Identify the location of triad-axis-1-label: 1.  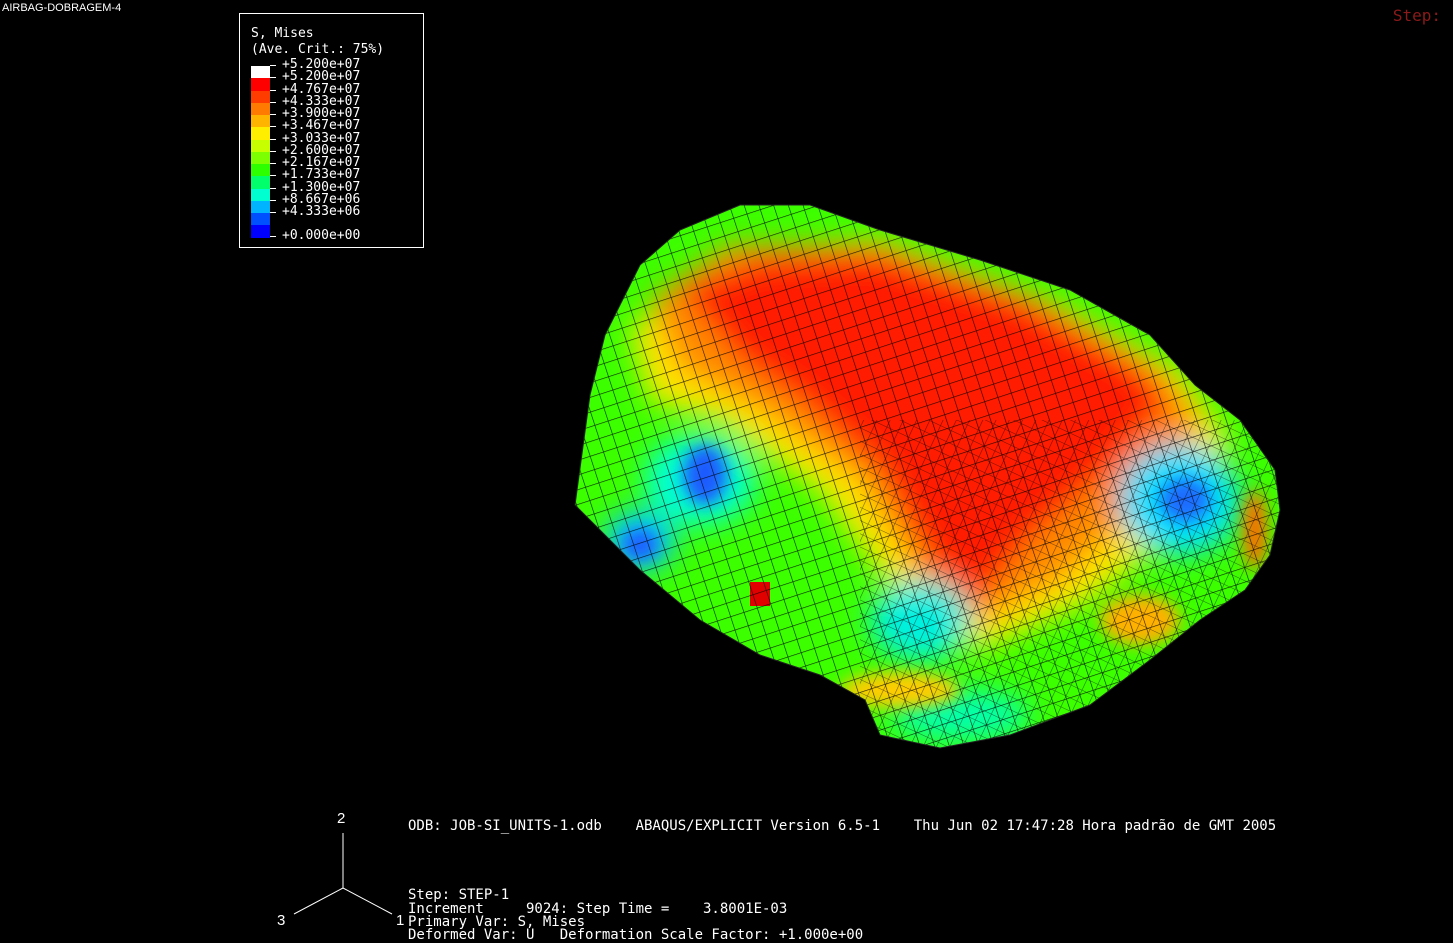
(400, 920).